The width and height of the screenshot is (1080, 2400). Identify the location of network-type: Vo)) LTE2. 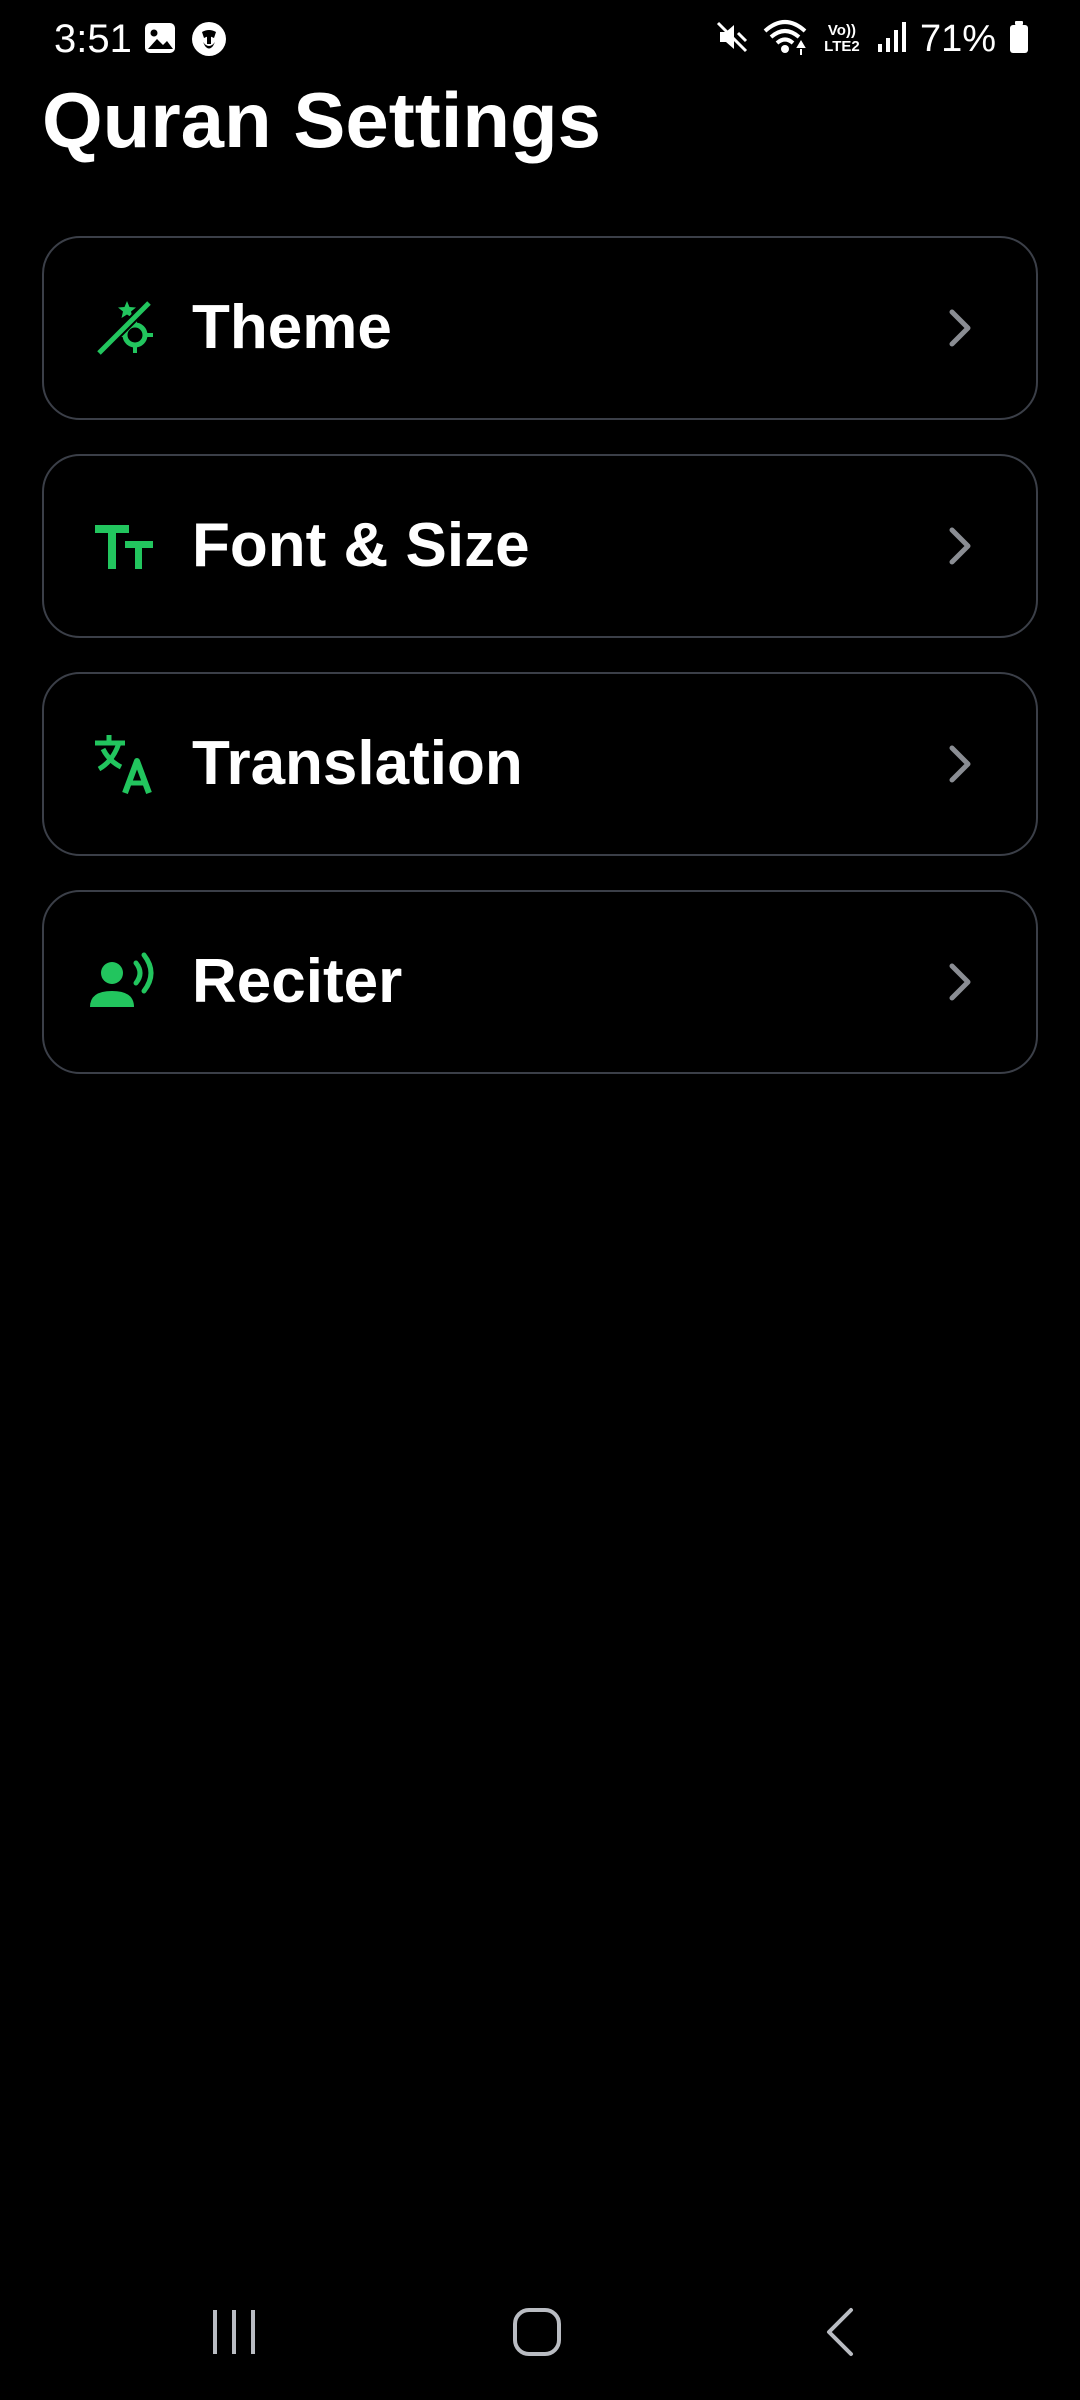
(842, 39).